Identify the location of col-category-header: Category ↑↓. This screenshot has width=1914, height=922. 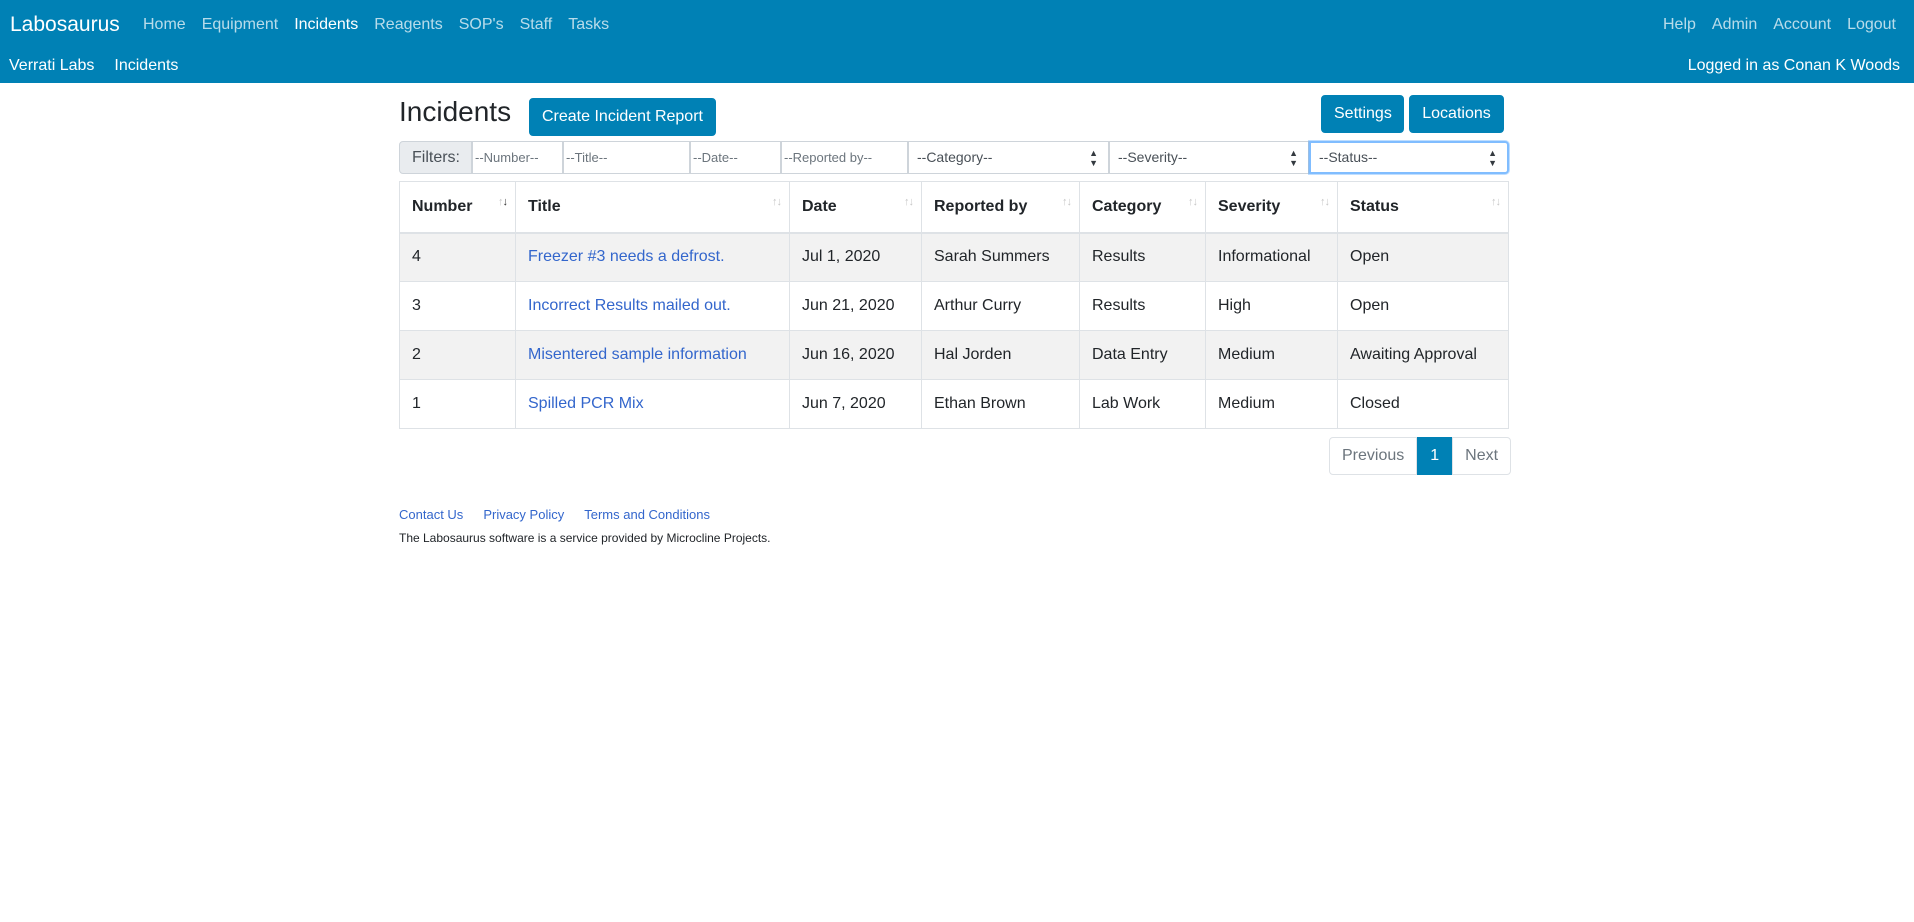
(1142, 207).